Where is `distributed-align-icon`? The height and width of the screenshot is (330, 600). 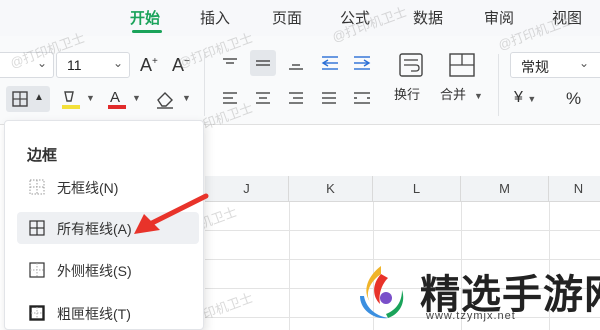
distributed-align-icon is located at coordinates (362, 101).